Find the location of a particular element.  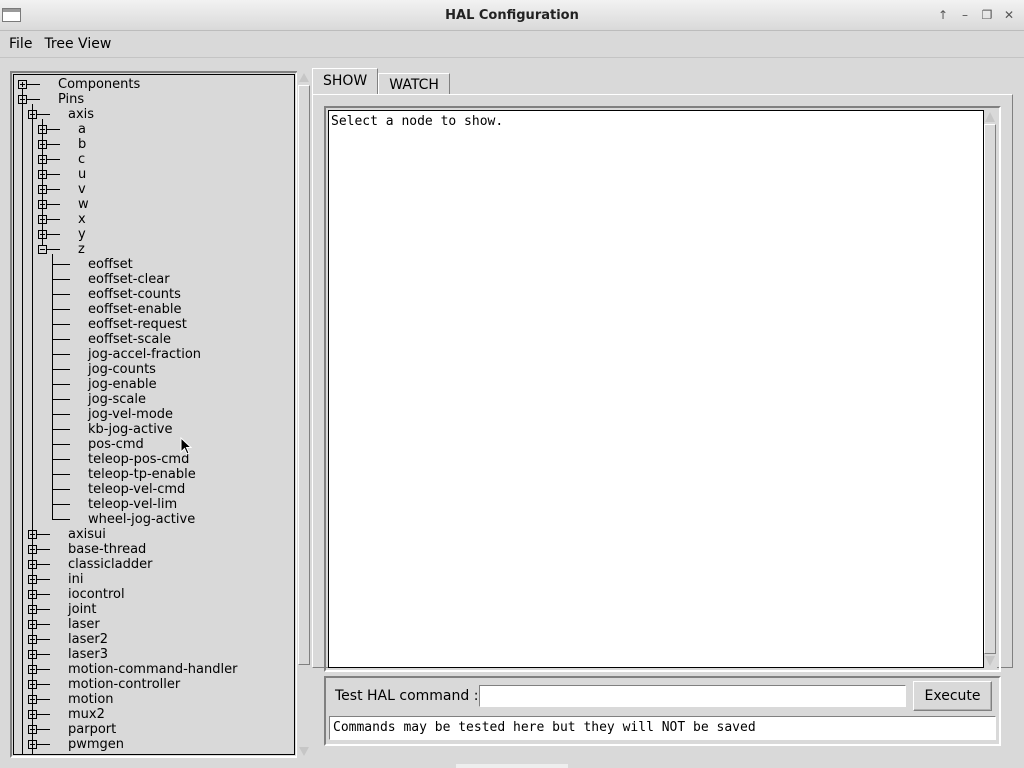

tree-item-label: pos-cmd is located at coordinates (116, 444).